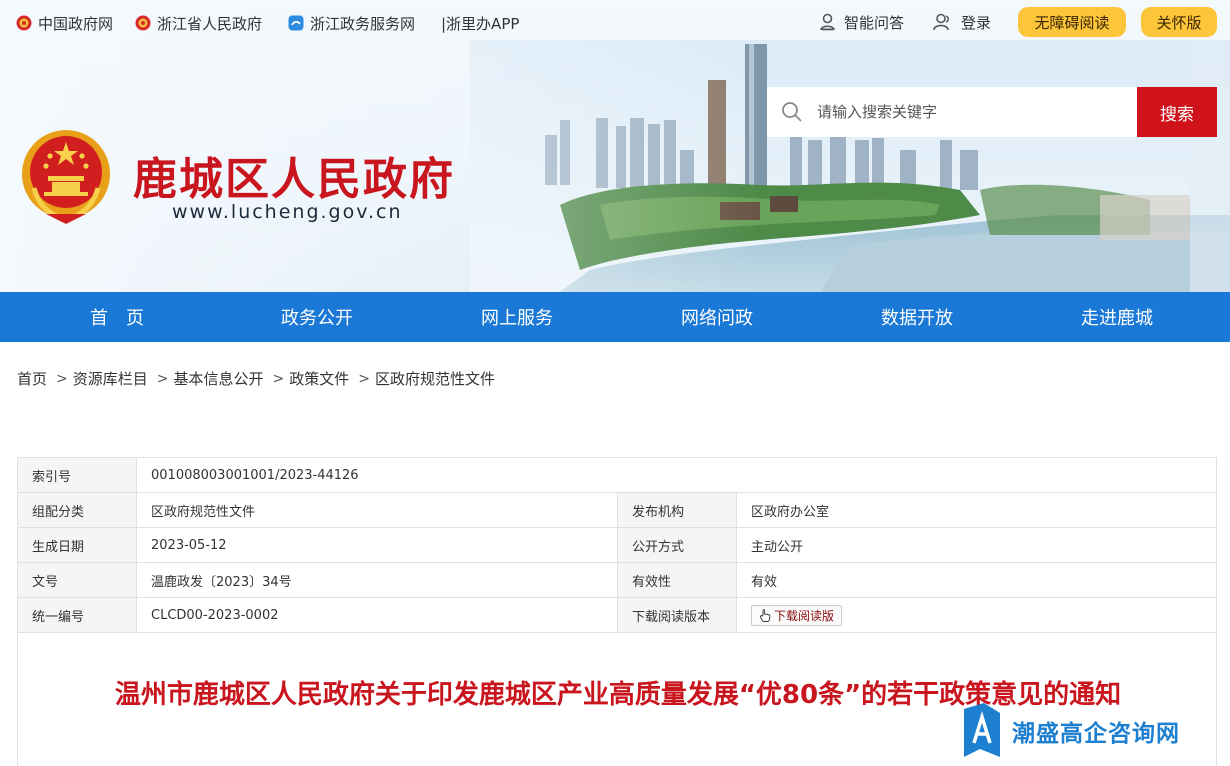 Image resolution: width=1230 pixels, height=766 pixels. I want to click on nav-item-about-lucheng: 走进鹿城, so click(1117, 317).